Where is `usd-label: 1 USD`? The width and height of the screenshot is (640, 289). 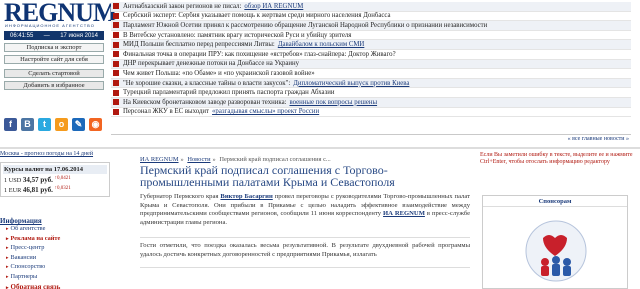 usd-label: 1 USD is located at coordinates (13, 181).